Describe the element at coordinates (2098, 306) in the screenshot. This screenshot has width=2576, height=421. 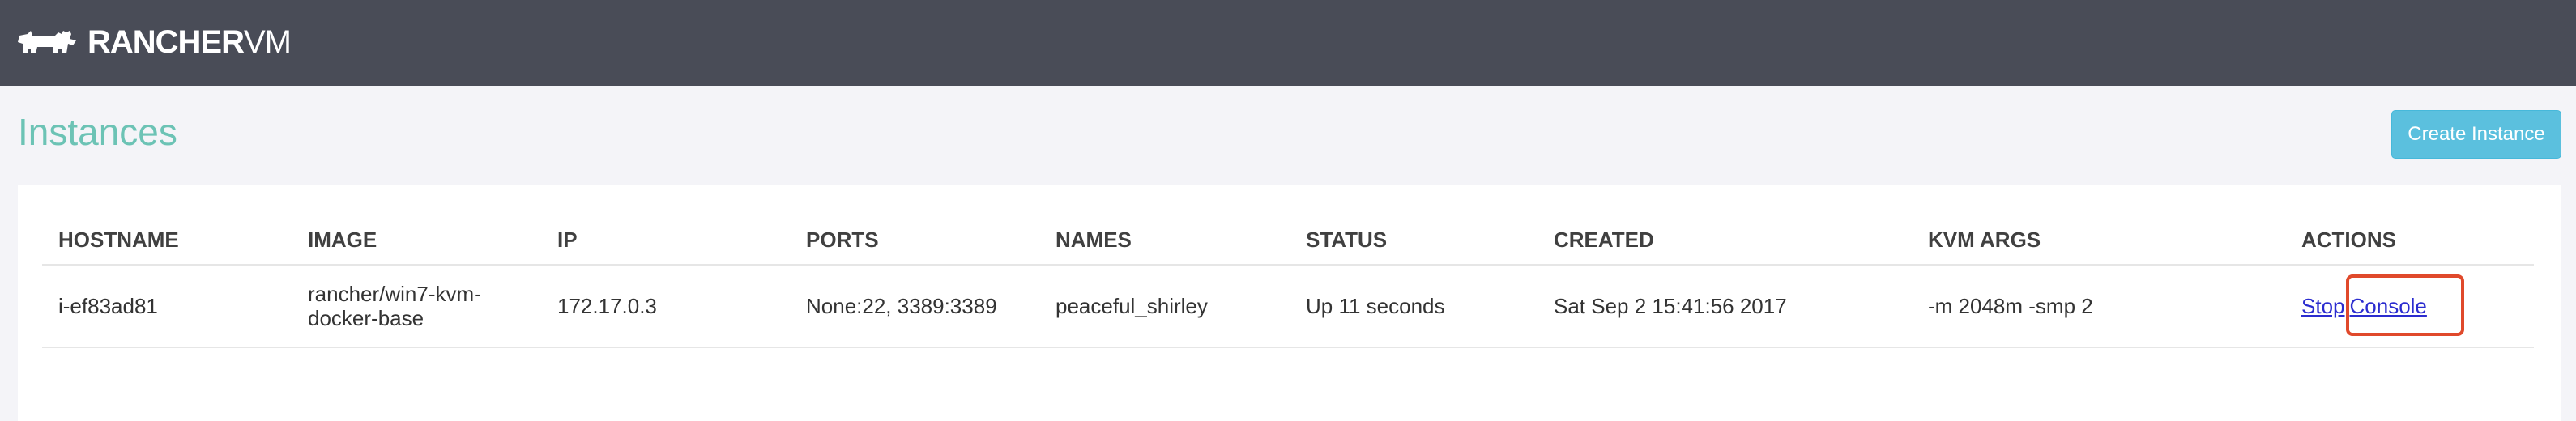
I see `cell-kvm-args: -m 2048m -smp 2` at that location.